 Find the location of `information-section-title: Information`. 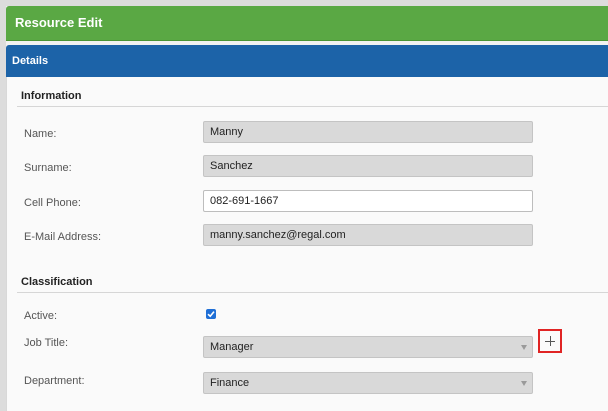

information-section-title: Information is located at coordinates (51, 96).